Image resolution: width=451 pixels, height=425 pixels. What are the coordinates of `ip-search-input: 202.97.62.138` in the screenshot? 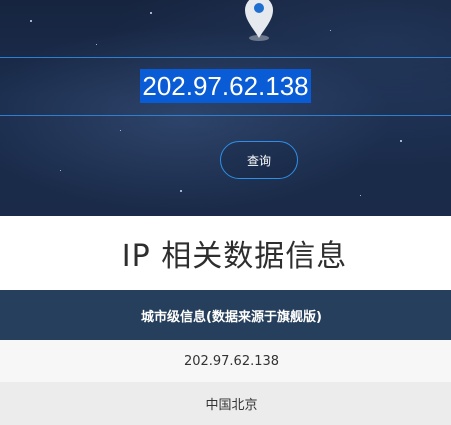 It's located at (225, 86).